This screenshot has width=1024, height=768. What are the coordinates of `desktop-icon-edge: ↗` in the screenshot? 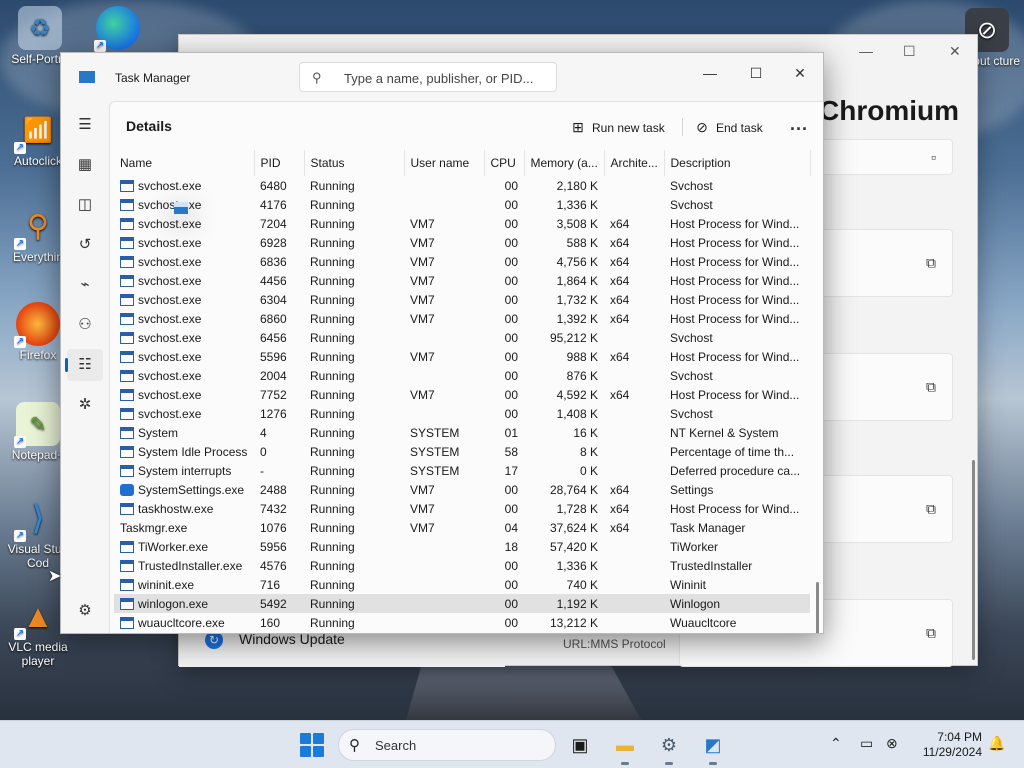 It's located at (118, 29).